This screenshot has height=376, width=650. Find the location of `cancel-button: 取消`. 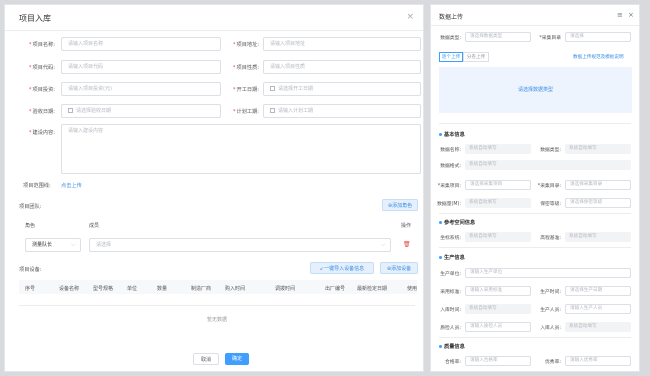

cancel-button: 取消 is located at coordinates (206, 359).